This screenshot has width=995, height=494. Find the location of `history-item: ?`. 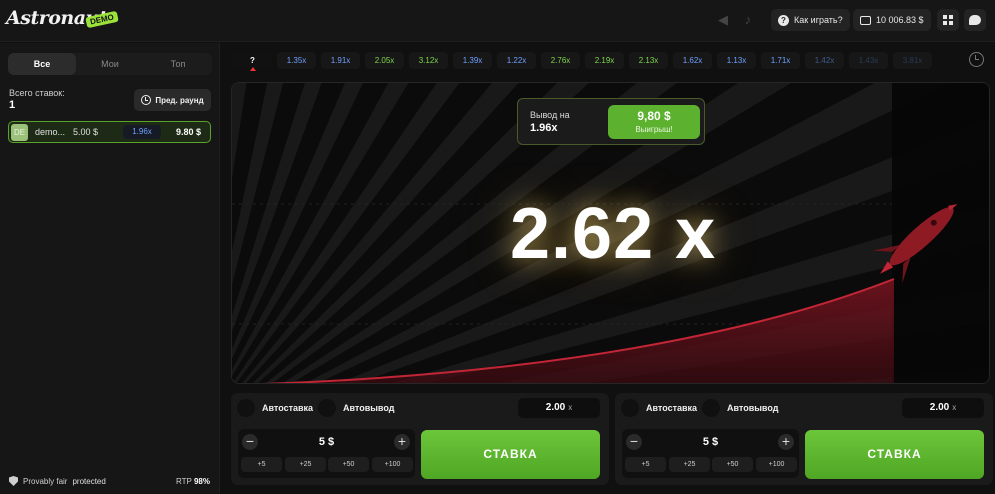

history-item: ? is located at coordinates (252, 61).